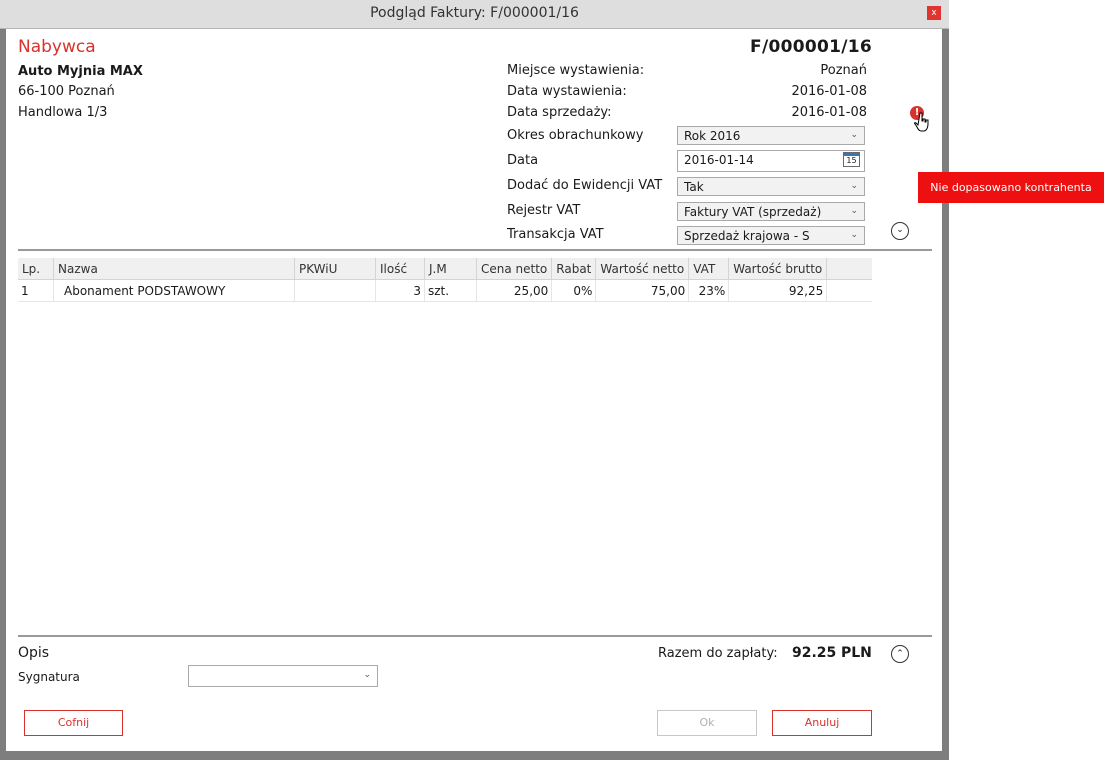 The width and height of the screenshot is (1104, 760). Describe the element at coordinates (575, 135) in the screenshot. I see `period-label: Okres obrachunkowy` at that location.